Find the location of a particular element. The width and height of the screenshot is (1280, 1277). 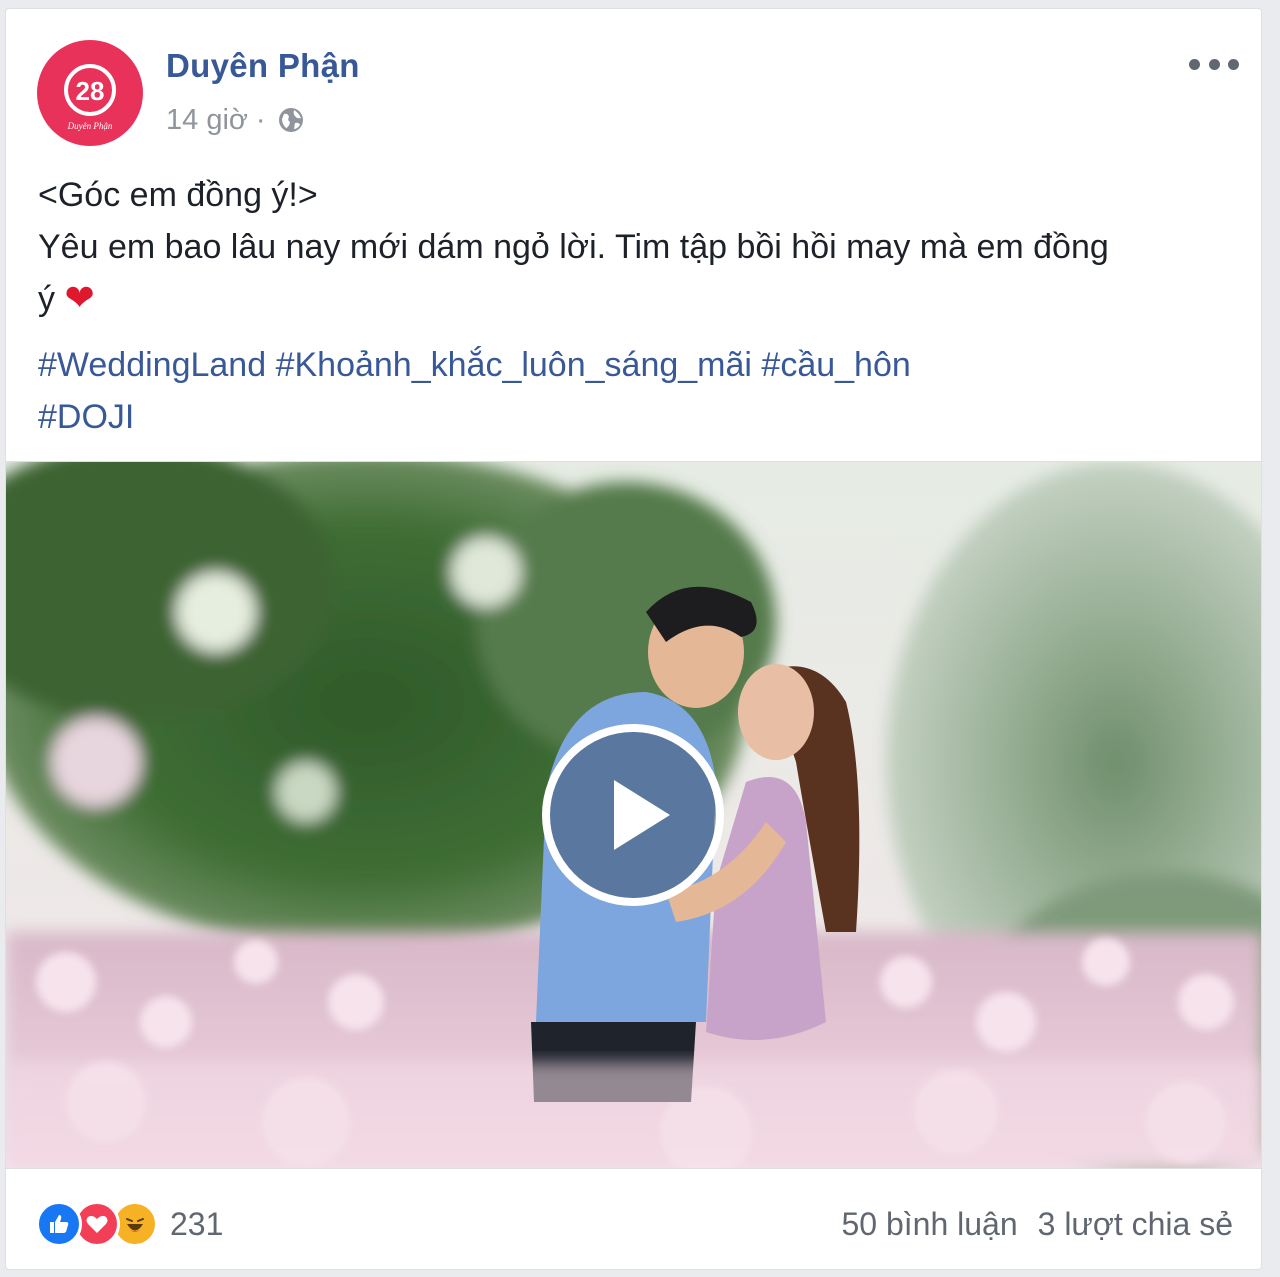

engagement-stats: 50 bình luận 3 lượt chia sẻ is located at coordinates (1037, 1224).